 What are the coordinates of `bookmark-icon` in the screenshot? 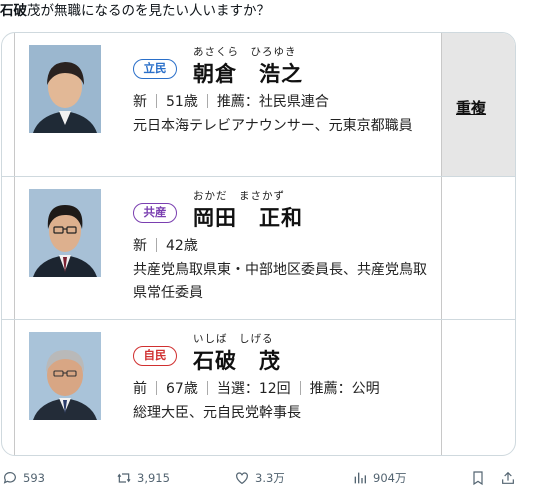 It's located at (478, 478).